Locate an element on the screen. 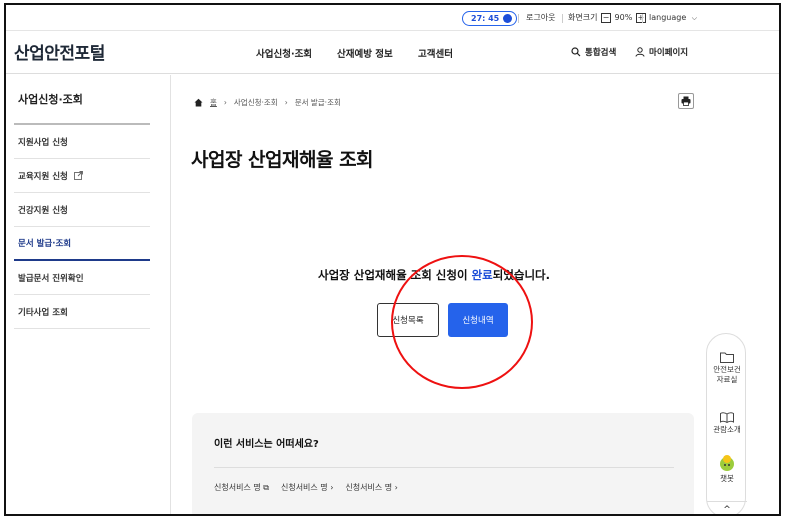 The image size is (785, 521). language-select: language ⌵ is located at coordinates (673, 18).